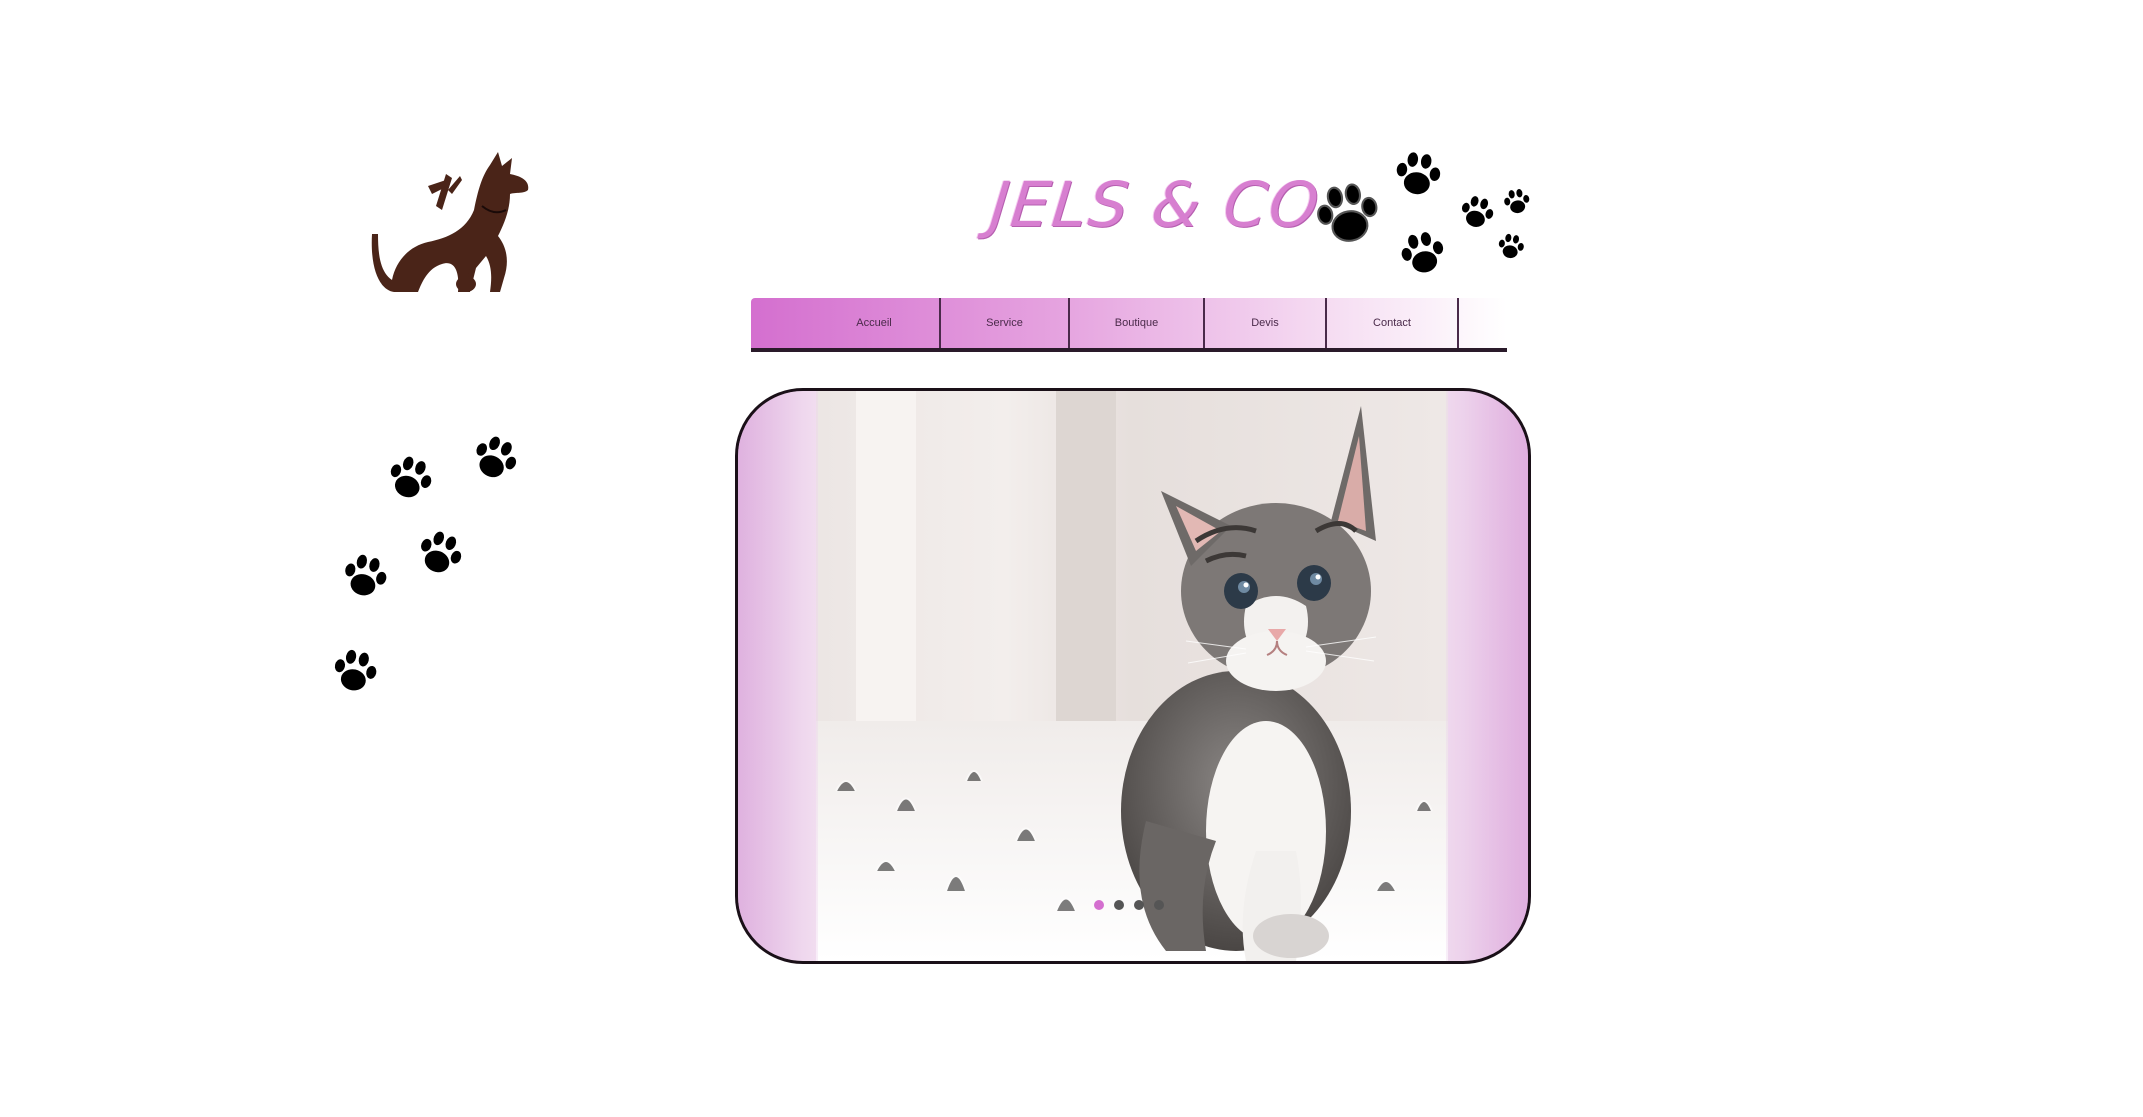  What do you see at coordinates (1129, 905) in the screenshot?
I see `slider-pagination` at bounding box center [1129, 905].